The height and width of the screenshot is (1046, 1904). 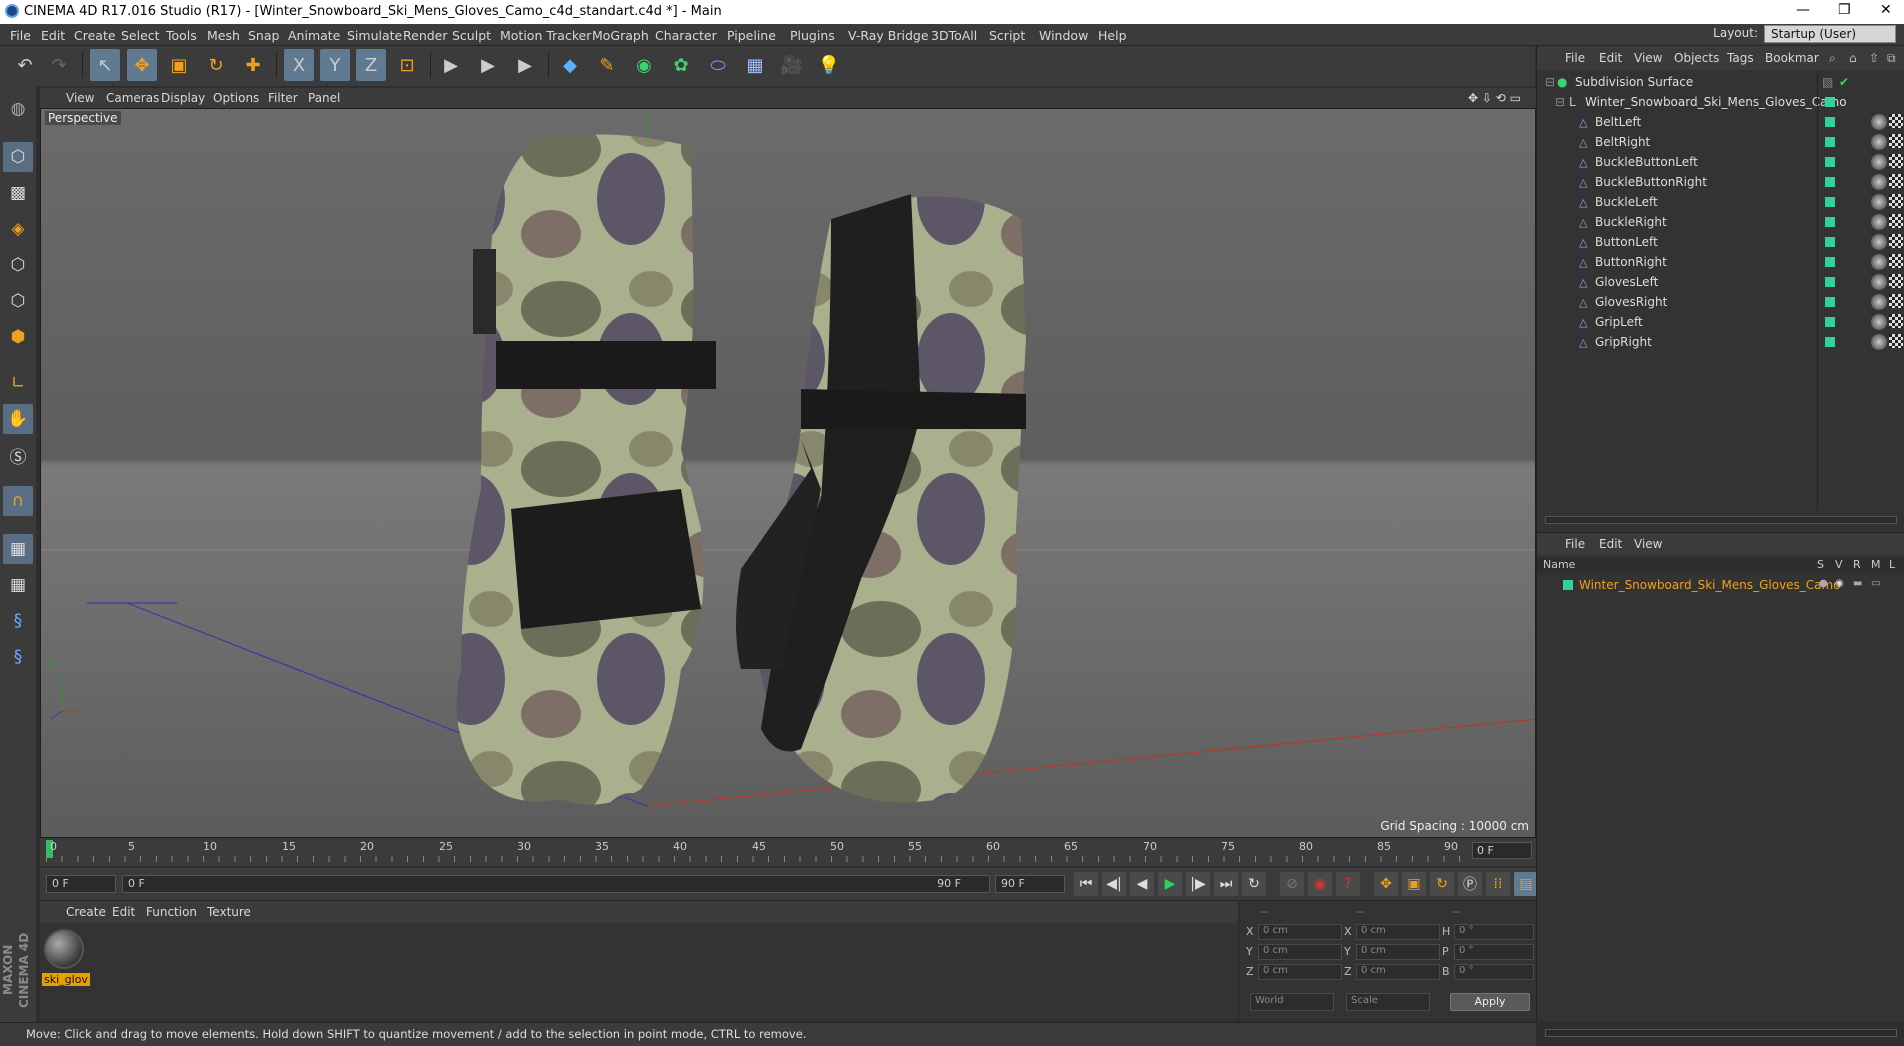 What do you see at coordinates (1832, 58) in the screenshot?
I see `search-icon: ⌕` at bounding box center [1832, 58].